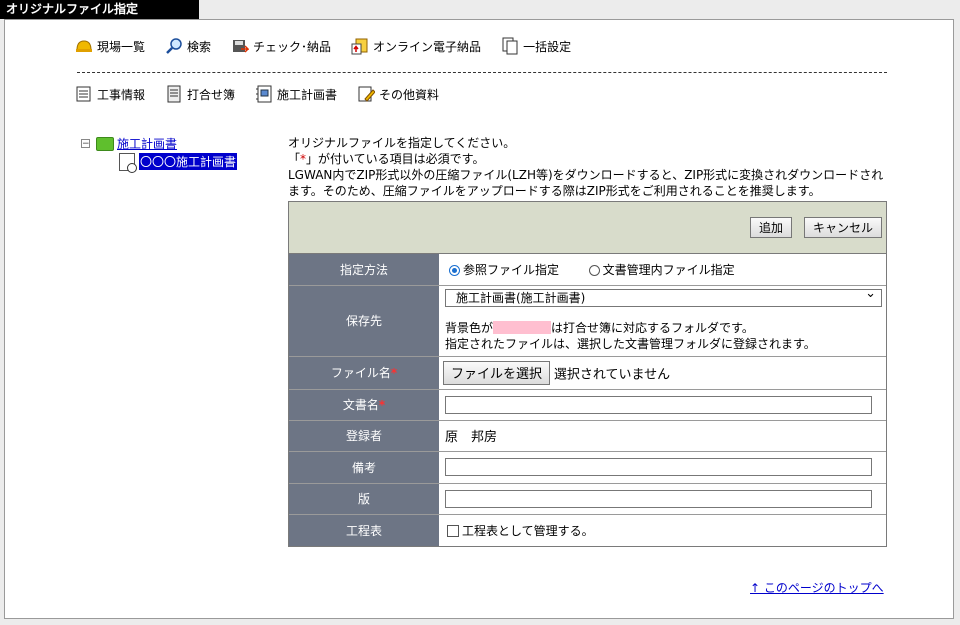 The width and height of the screenshot is (960, 625). Describe the element at coordinates (121, 46) in the screenshot. I see `nav-site-list-label: 現場一覧` at that location.